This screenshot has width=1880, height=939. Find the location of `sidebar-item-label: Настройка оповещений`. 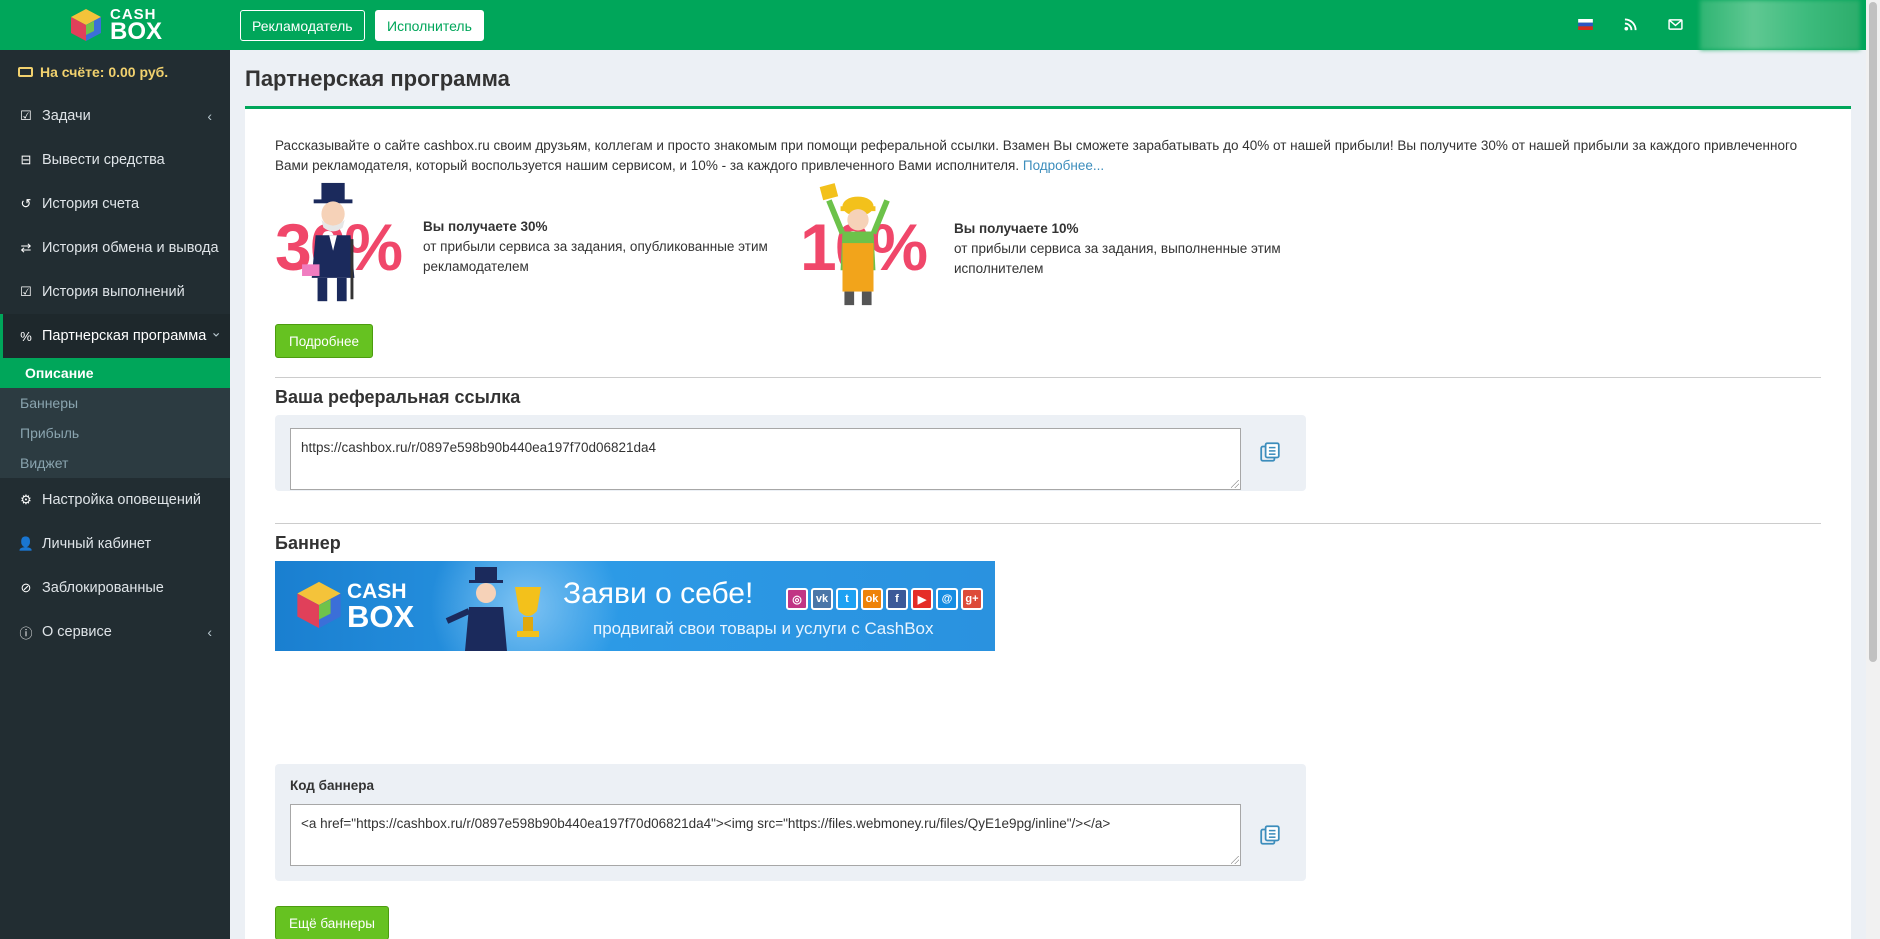

sidebar-item-label: Настройка оповещений is located at coordinates (122, 500).